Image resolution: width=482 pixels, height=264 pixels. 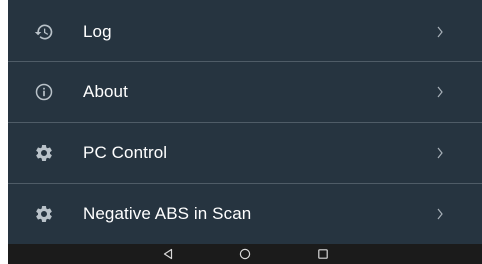 What do you see at coordinates (97, 31) in the screenshot?
I see `menu-item-label: Log` at bounding box center [97, 31].